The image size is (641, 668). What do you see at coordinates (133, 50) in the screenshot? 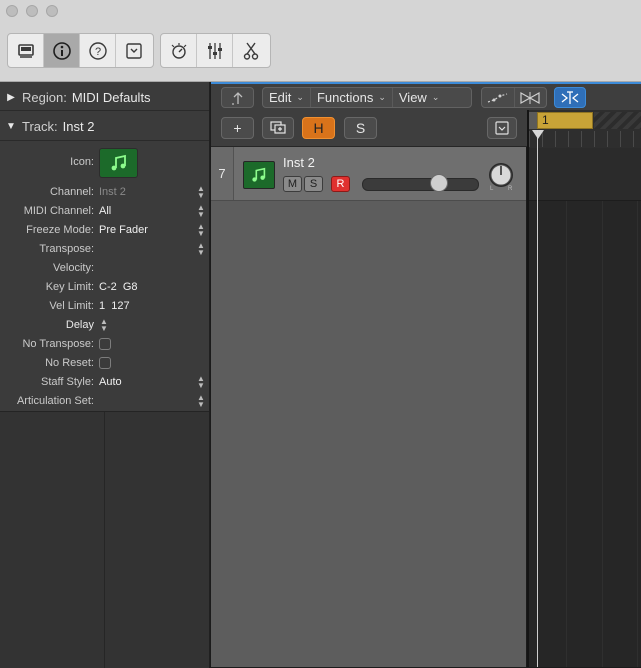
I see `toolbar-menu-button` at bounding box center [133, 50].